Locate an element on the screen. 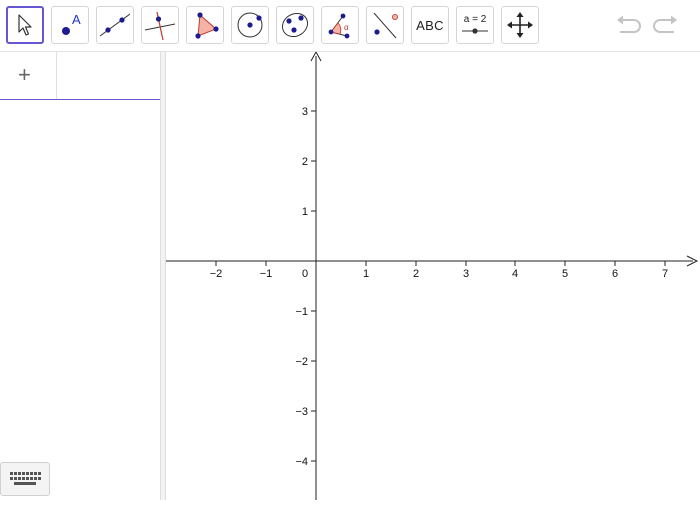 Image resolution: width=700 pixels, height=505 pixels. y-ticks is located at coordinates (313, 286).